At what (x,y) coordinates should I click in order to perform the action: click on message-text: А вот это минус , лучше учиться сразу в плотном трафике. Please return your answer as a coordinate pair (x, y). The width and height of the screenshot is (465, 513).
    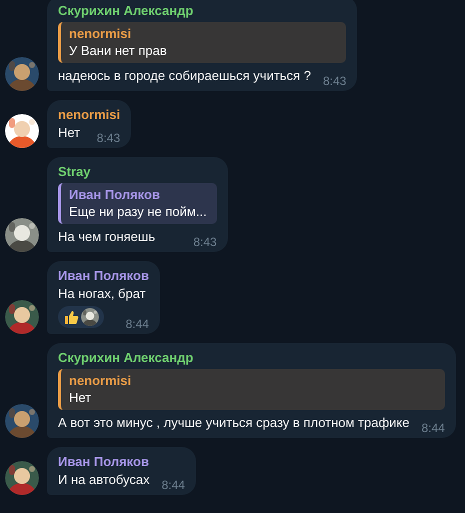
    Looking at the image, I should click on (234, 423).